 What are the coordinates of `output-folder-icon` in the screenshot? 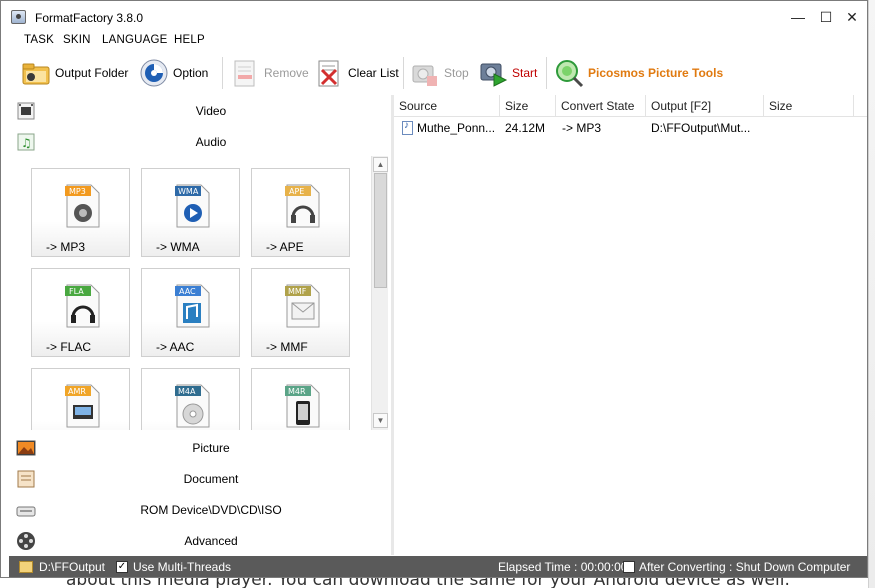 It's located at (26, 567).